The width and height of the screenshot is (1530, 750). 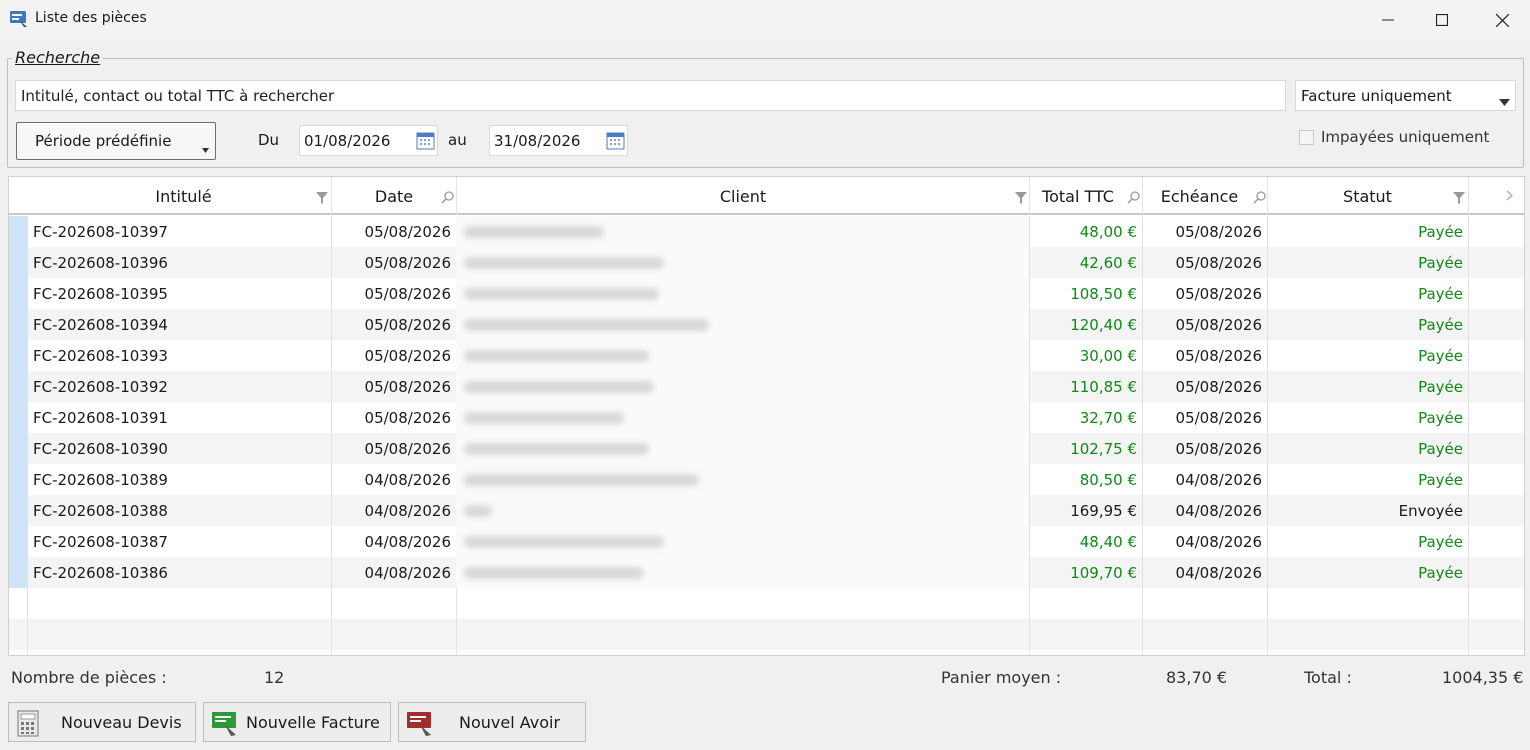 What do you see at coordinates (1430, 510) in the screenshot?
I see `cell-status: Envoyée` at bounding box center [1430, 510].